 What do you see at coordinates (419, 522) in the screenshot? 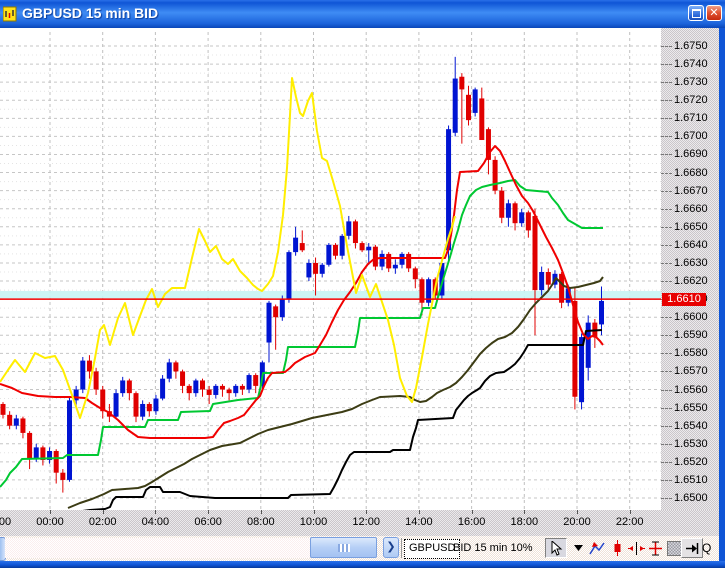
I see `time-tick-label: 14:00` at bounding box center [419, 522].